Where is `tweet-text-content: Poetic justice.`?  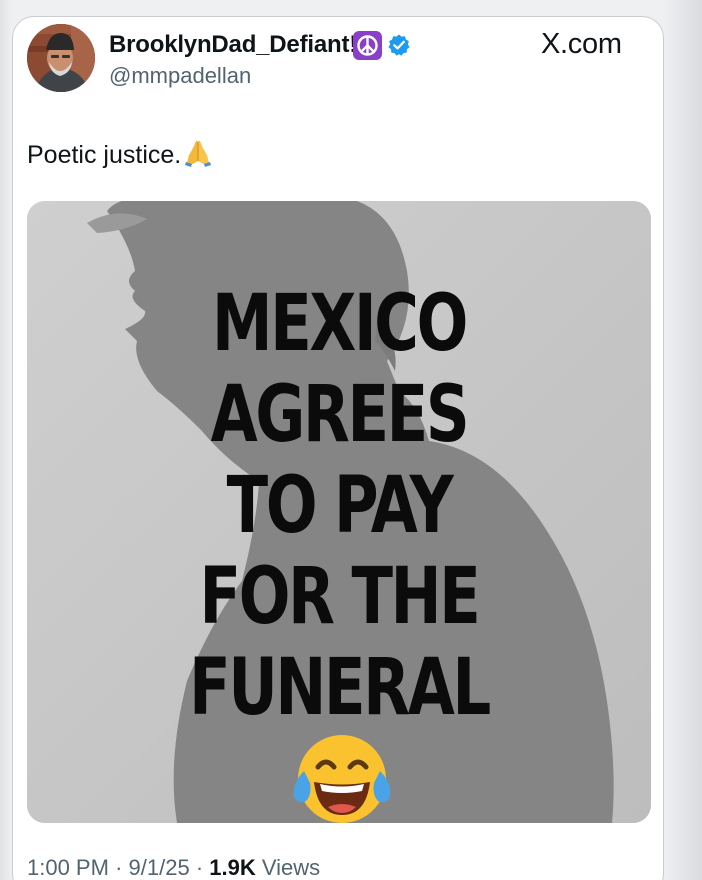
tweet-text-content: Poetic justice. is located at coordinates (104, 155).